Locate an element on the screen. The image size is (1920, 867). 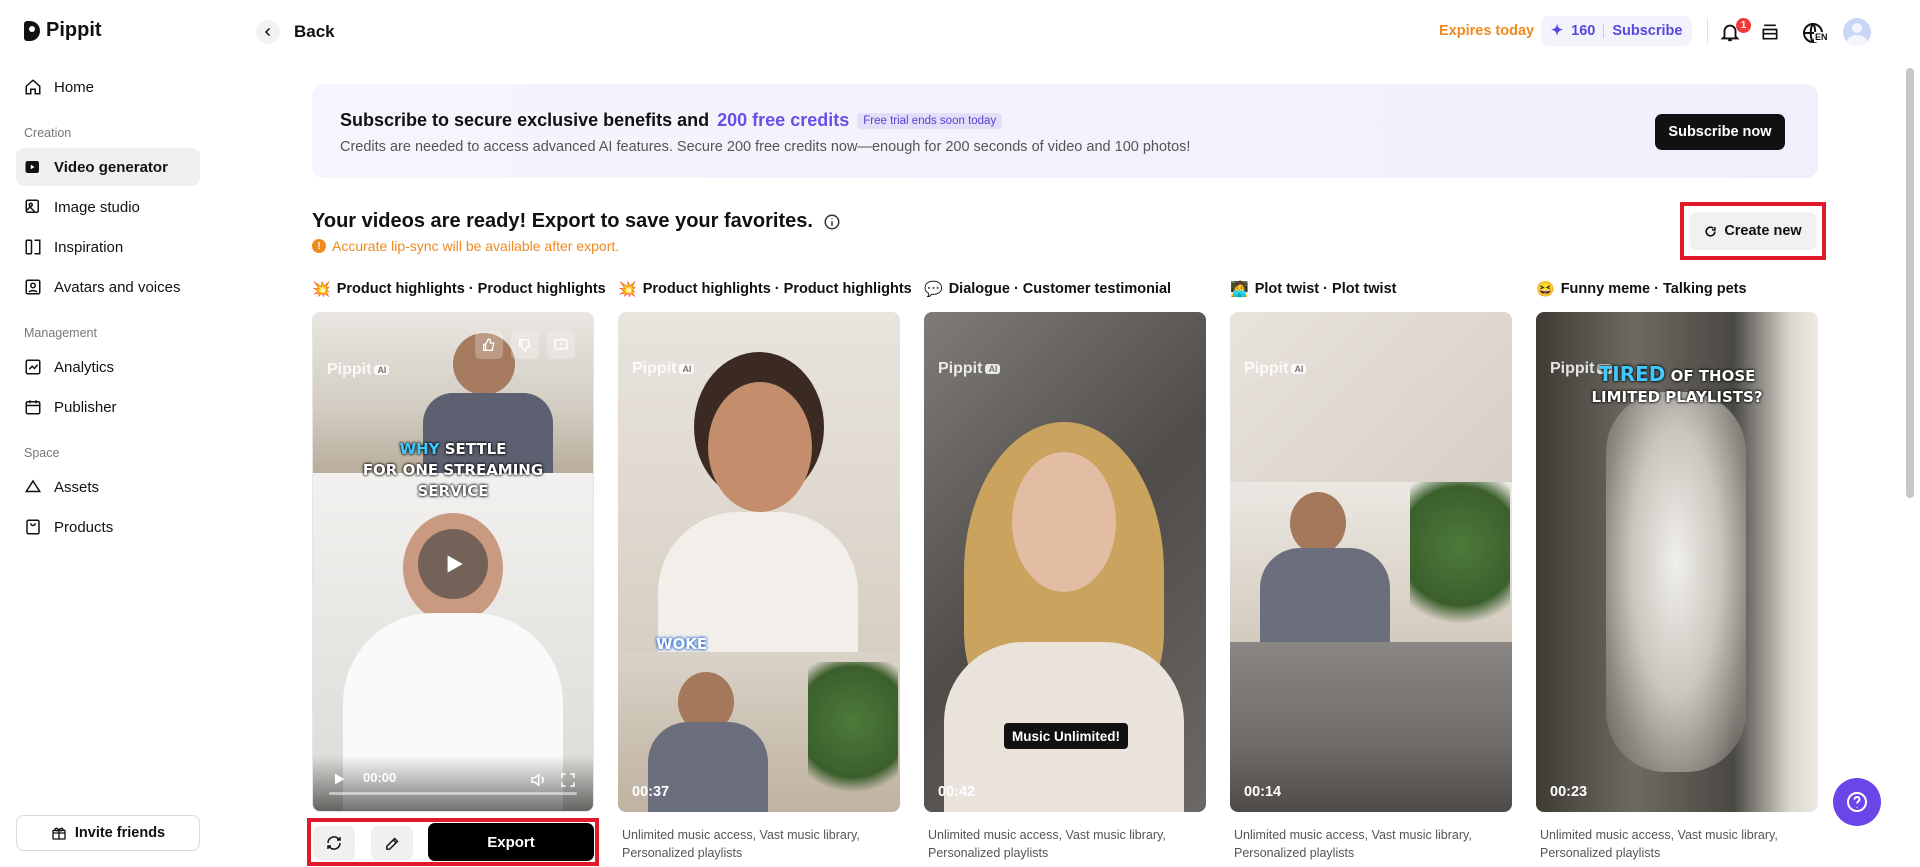
video-caption: TIRED OF THOSE LIMITED PLAYLISTS? is located at coordinates (1677, 384).